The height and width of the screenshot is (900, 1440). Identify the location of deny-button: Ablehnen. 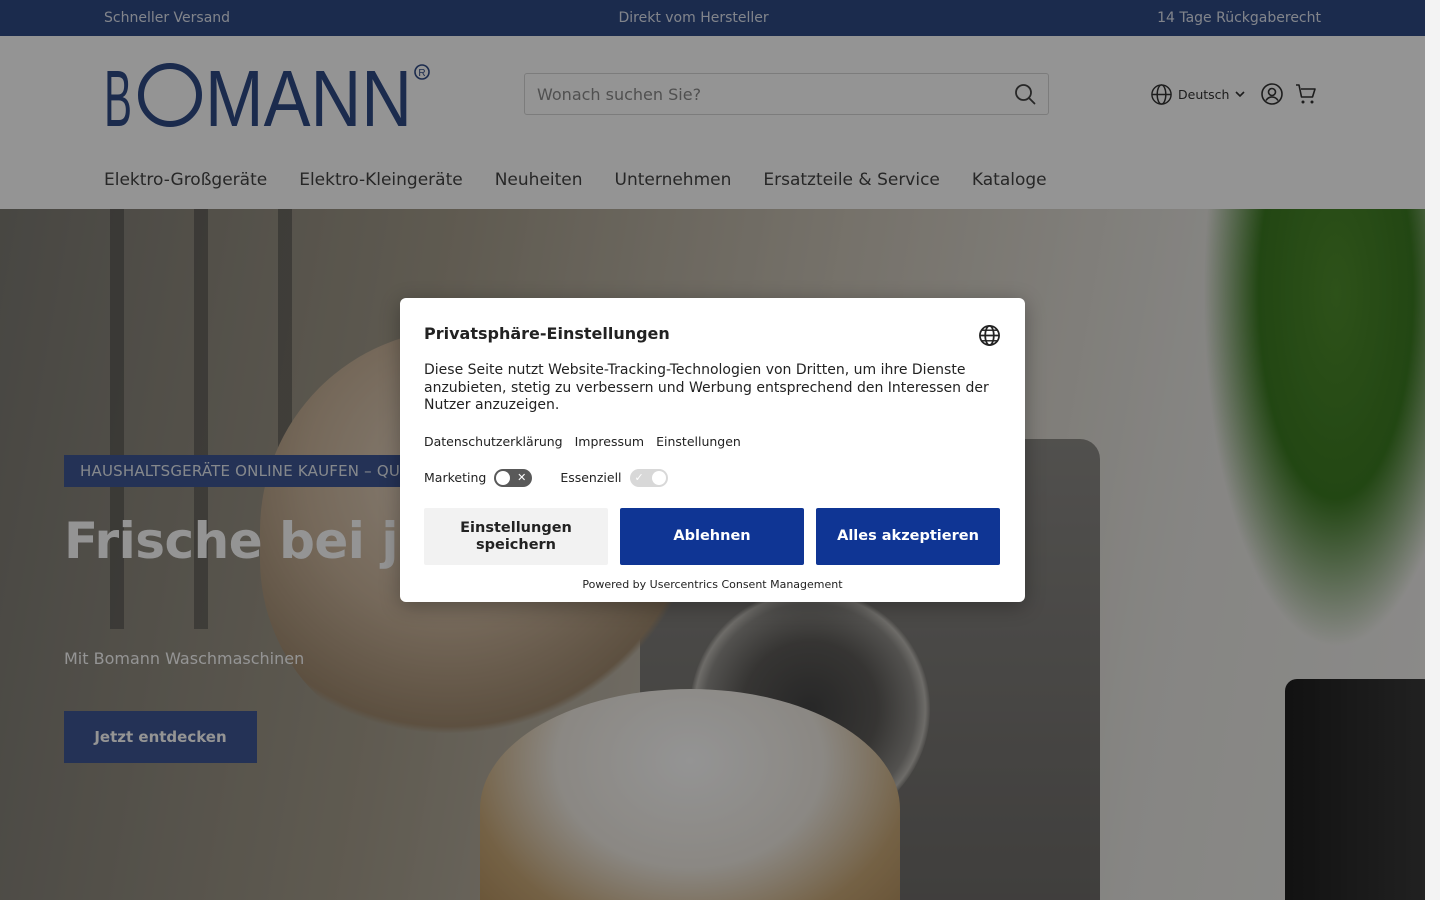
(712, 536).